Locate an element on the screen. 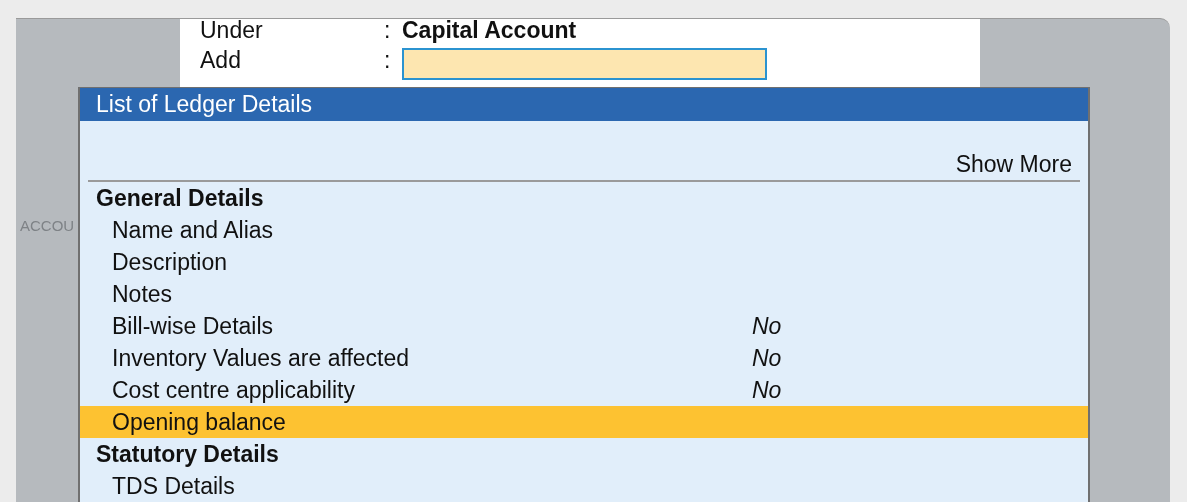 Image resolution: width=1187 pixels, height=502 pixels. field-value: Capital Account is located at coordinates (489, 30).